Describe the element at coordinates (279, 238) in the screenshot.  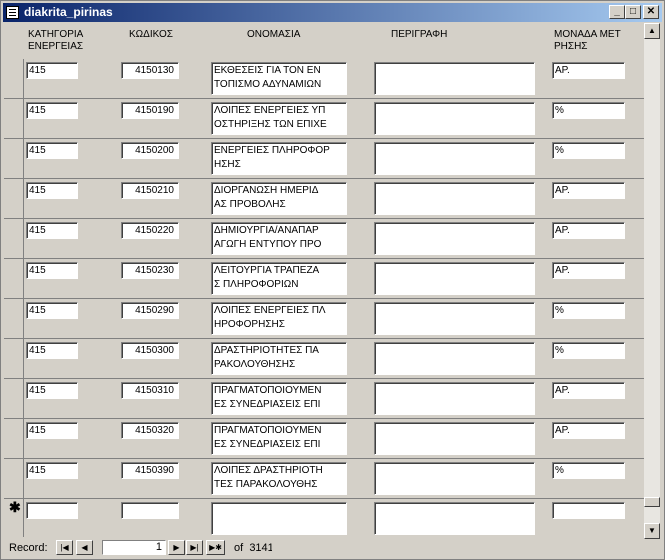
I see `name-field: ΔΗΜΙΟΥΡΓΙΑ/ΑΝΑΠΑΡ ΑΓΩΓΗ ΕΝΤΥΠΟΥ ΠΡΟ` at that location.